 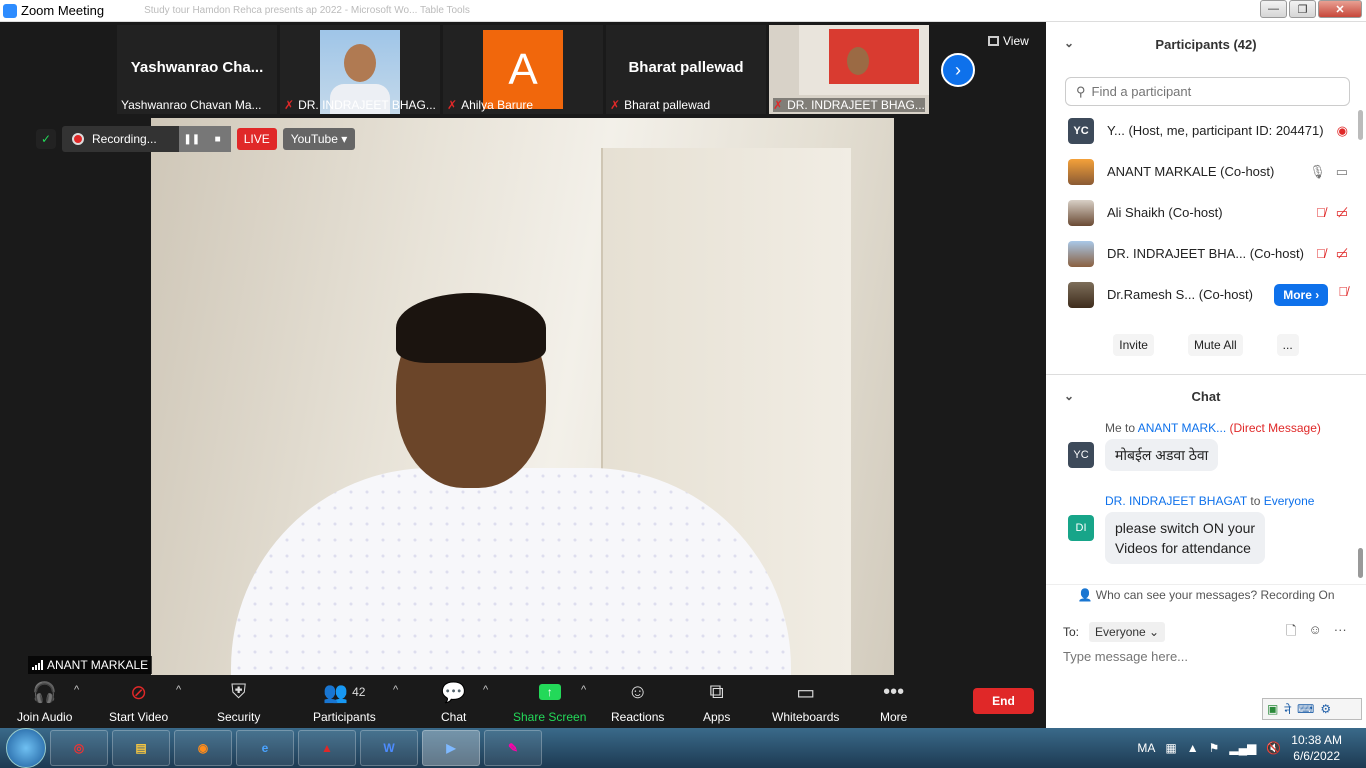 I want to click on thumbnail-name-display: Bharat pallewad, so click(x=686, y=67).